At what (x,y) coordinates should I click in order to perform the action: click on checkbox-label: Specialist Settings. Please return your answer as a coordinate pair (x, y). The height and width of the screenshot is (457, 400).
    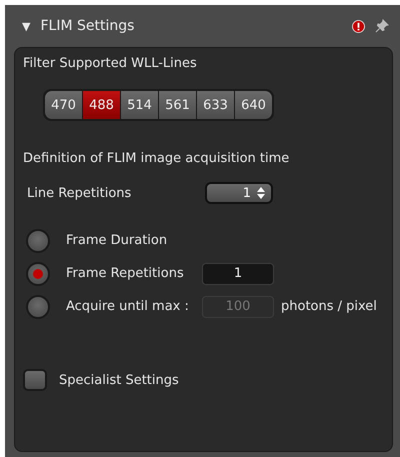
    Looking at the image, I should click on (119, 380).